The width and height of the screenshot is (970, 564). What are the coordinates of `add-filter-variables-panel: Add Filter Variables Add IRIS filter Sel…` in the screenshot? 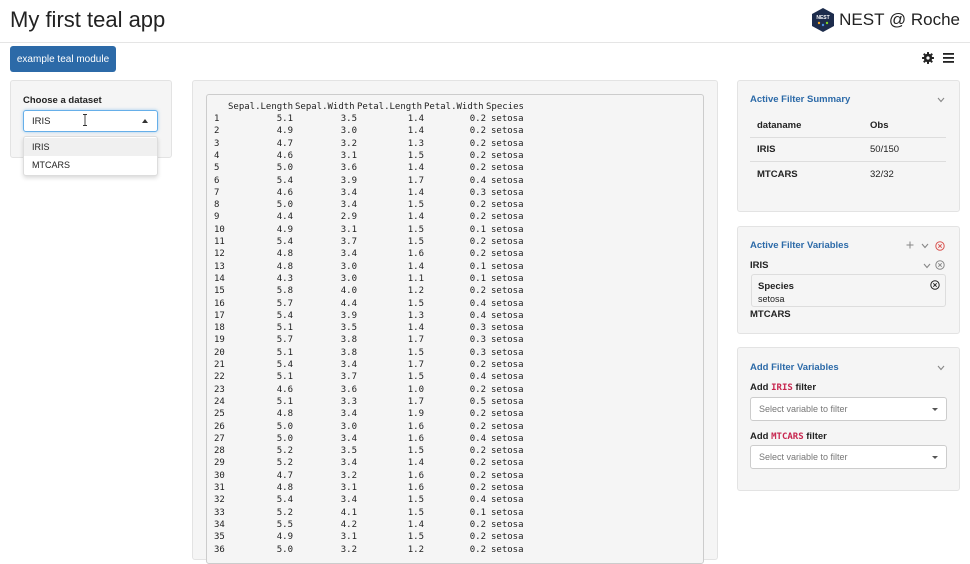 It's located at (848, 419).